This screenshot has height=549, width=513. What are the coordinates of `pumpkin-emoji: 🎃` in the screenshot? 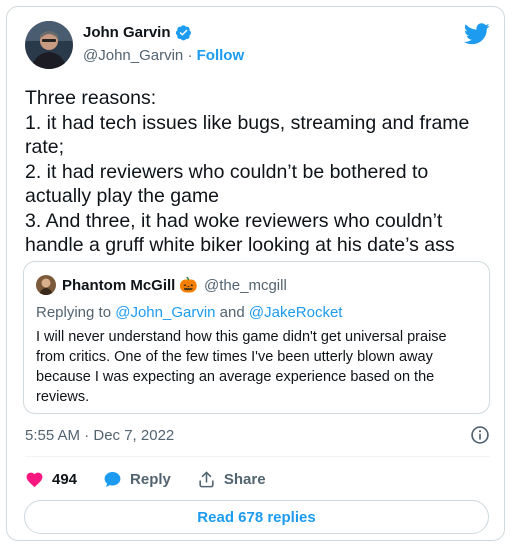 It's located at (189, 285).